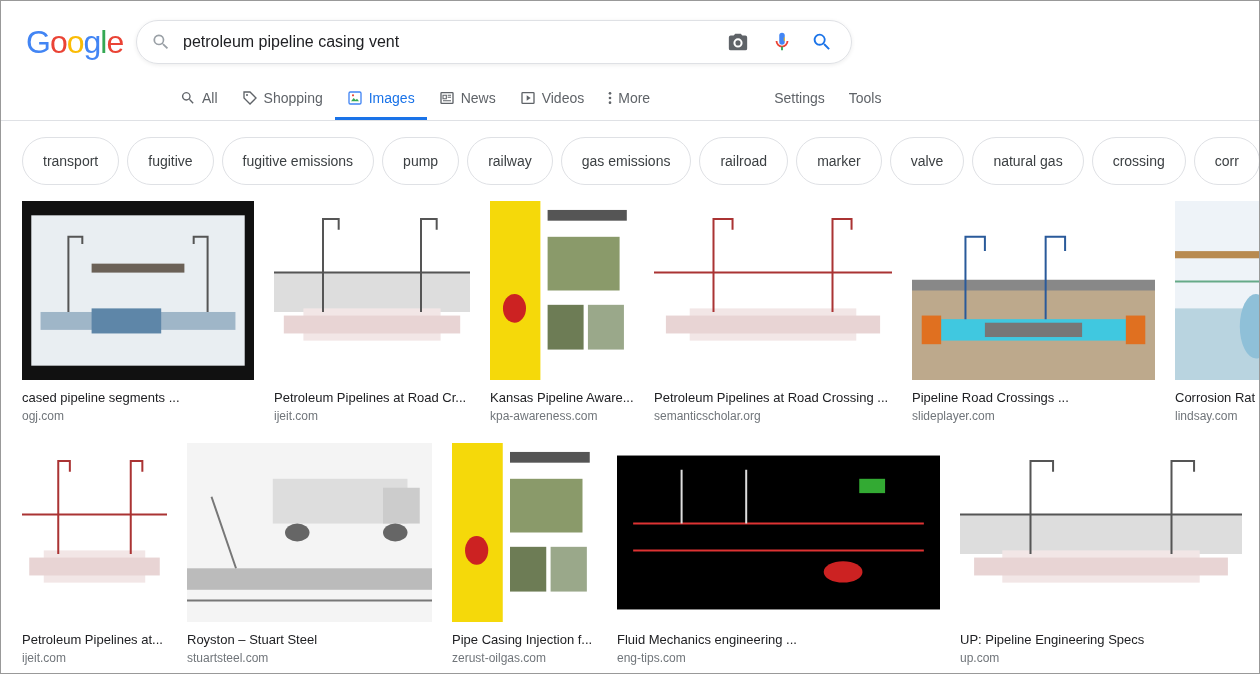 This screenshot has height=674, width=1260. I want to click on suggestion-chip: crossing, so click(1138, 161).